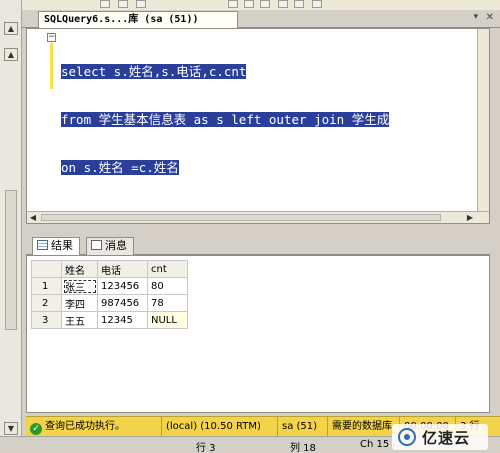  What do you see at coordinates (79, 269) in the screenshot?
I see `column-header: 姓名` at bounding box center [79, 269].